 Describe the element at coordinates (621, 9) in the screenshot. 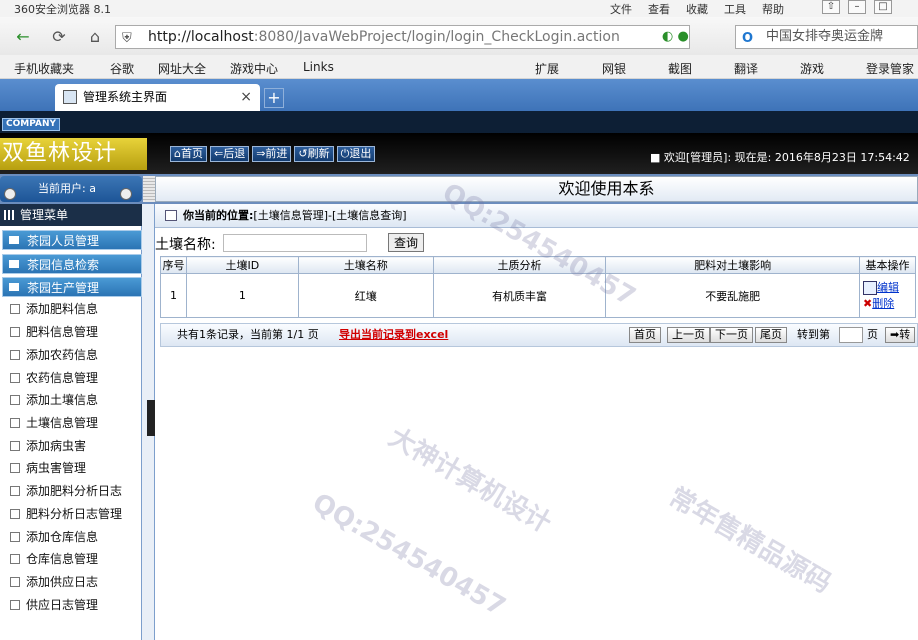

I see `menu-file: 文件` at that location.